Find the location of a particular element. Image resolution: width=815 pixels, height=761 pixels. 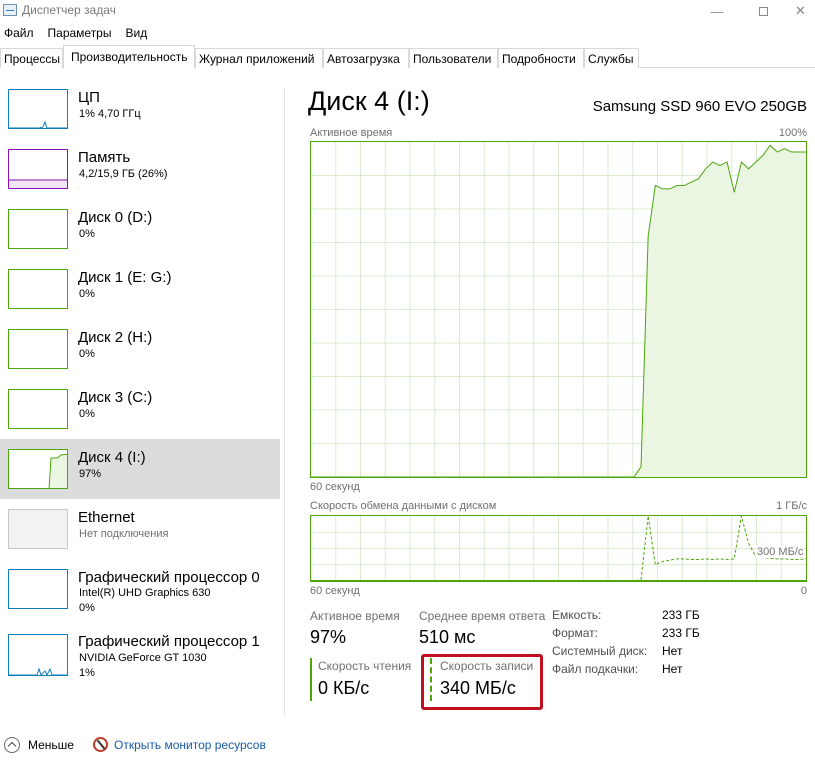

disk-0-thumbnail is located at coordinates (38, 229).